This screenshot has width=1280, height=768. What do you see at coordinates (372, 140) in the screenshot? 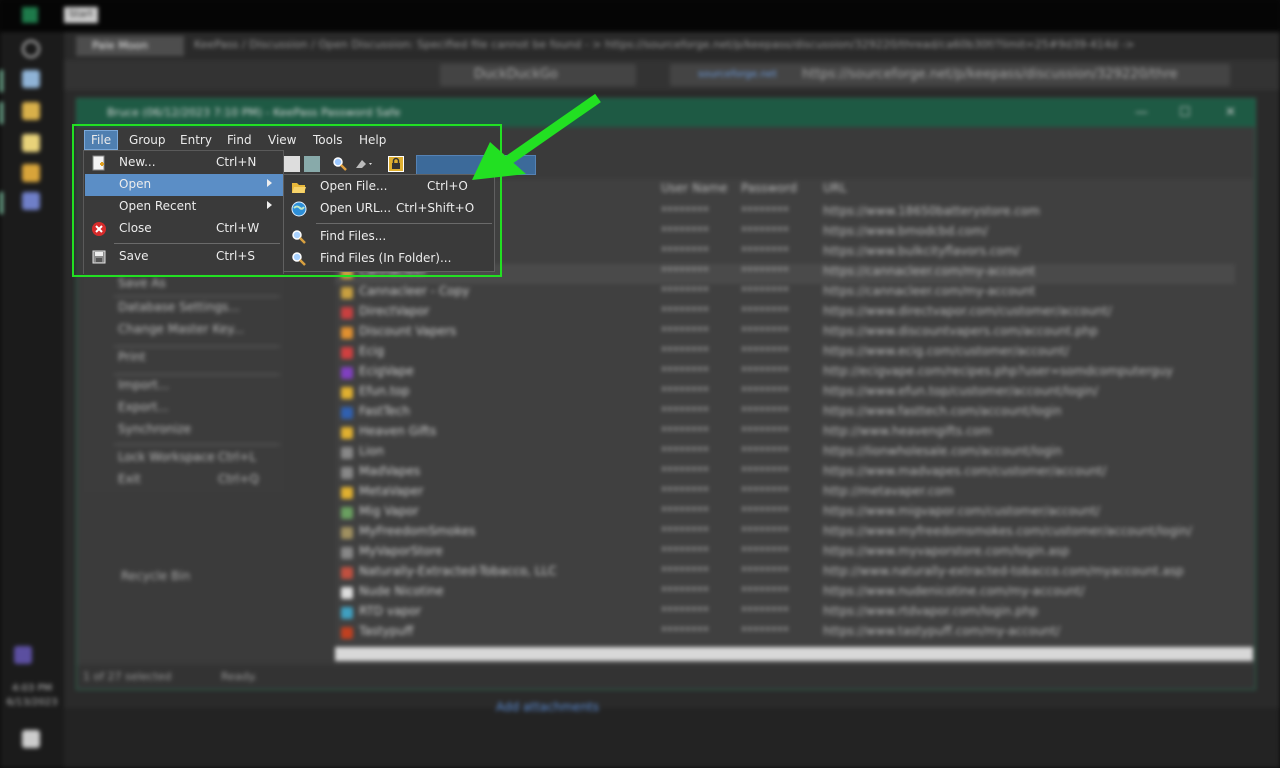
I see `menu-help: Help` at bounding box center [372, 140].